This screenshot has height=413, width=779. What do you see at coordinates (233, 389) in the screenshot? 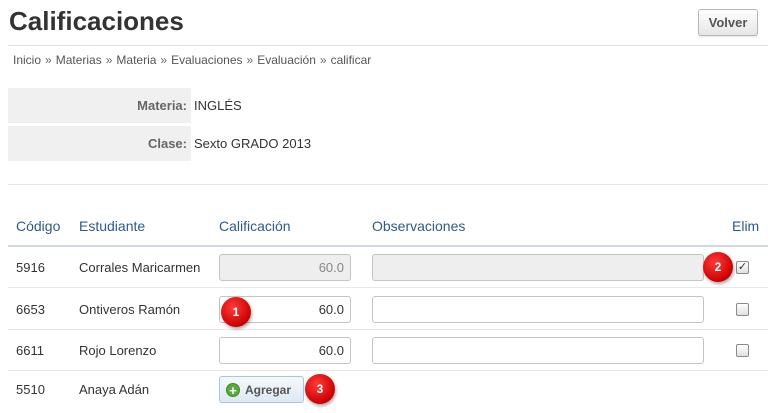
I see `plus-circle-icon: +` at bounding box center [233, 389].